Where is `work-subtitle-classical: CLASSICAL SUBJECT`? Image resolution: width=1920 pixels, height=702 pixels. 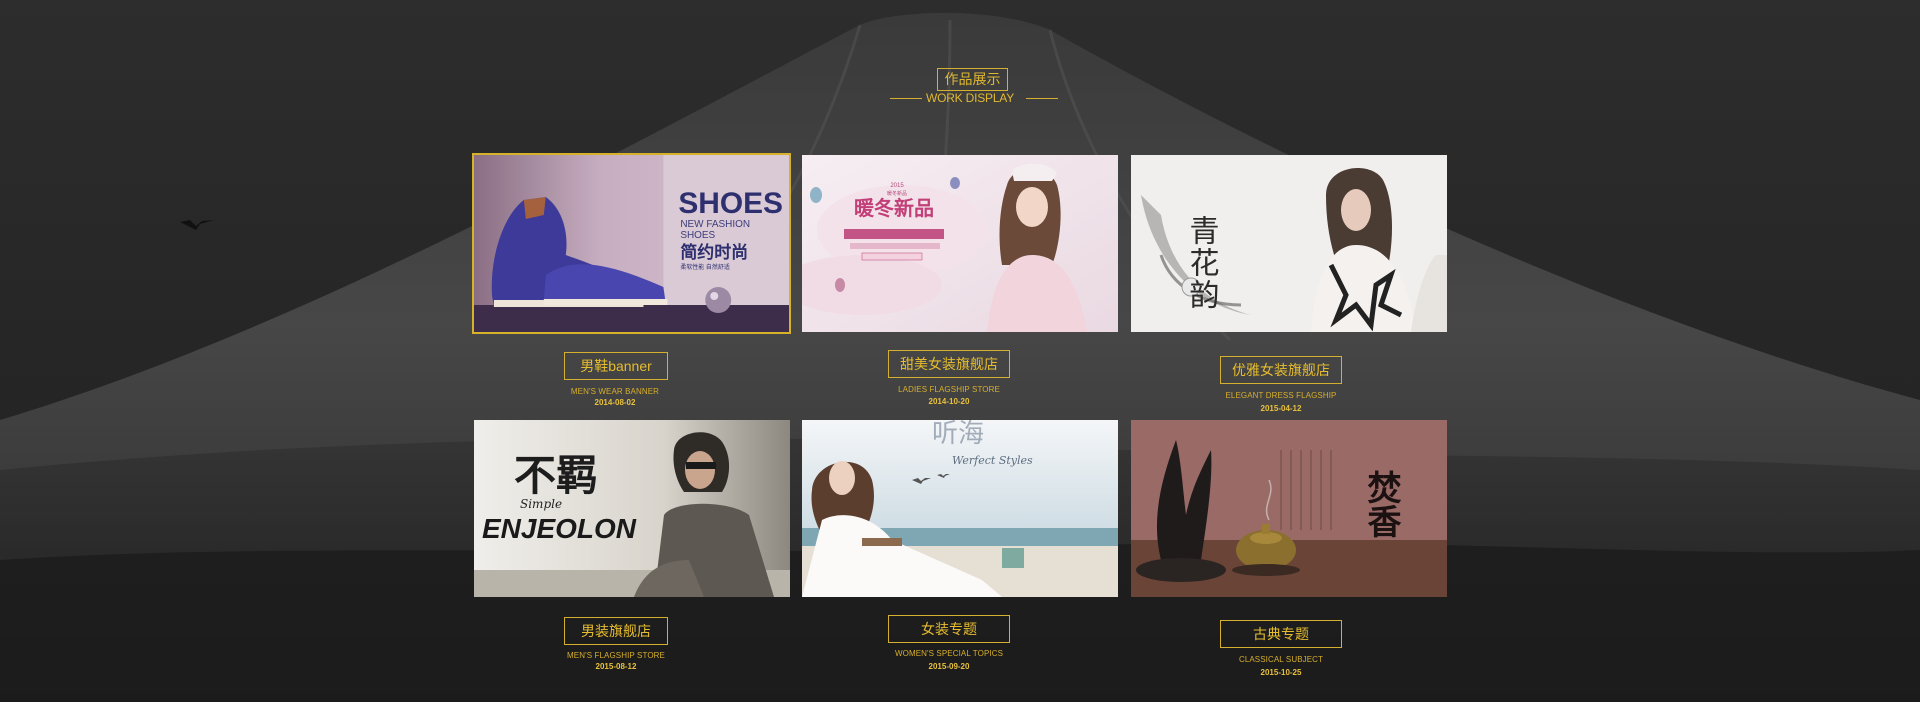
work-subtitle-classical: CLASSICAL SUBJECT is located at coordinates (1281, 659).